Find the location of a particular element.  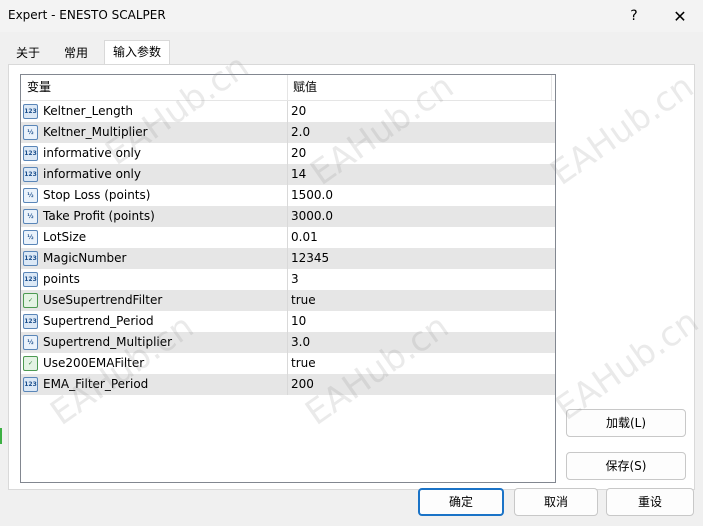

table-row: 123 MagicNumber 12345 is located at coordinates (288, 258).